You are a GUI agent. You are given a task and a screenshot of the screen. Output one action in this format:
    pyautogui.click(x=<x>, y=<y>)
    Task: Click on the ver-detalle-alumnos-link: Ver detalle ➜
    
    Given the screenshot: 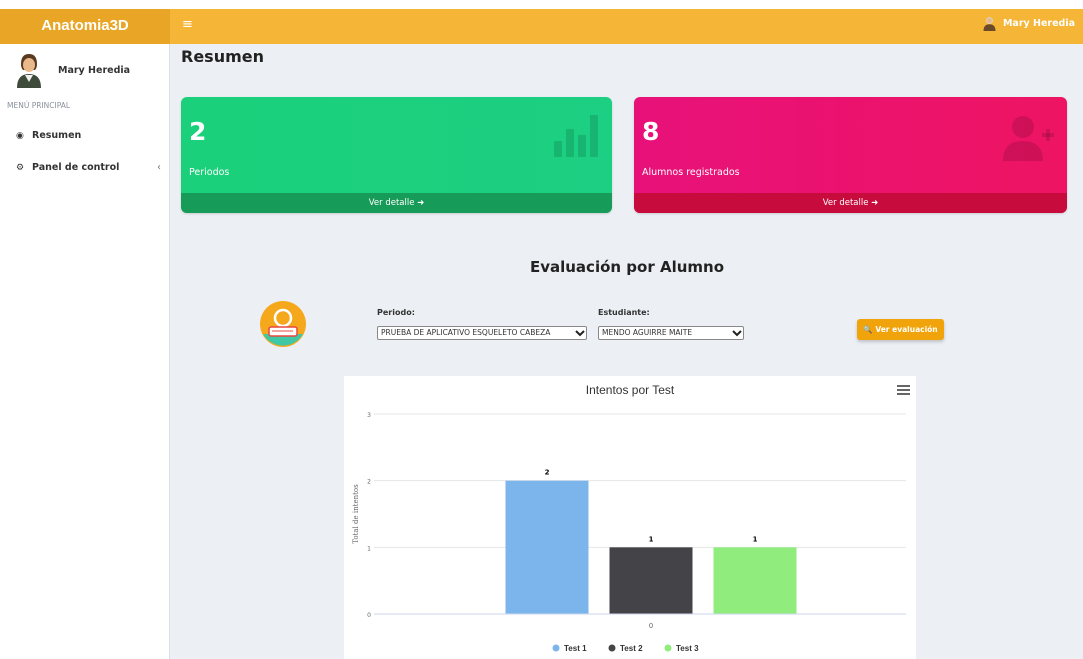 What is the action you would take?
    pyautogui.click(x=850, y=203)
    